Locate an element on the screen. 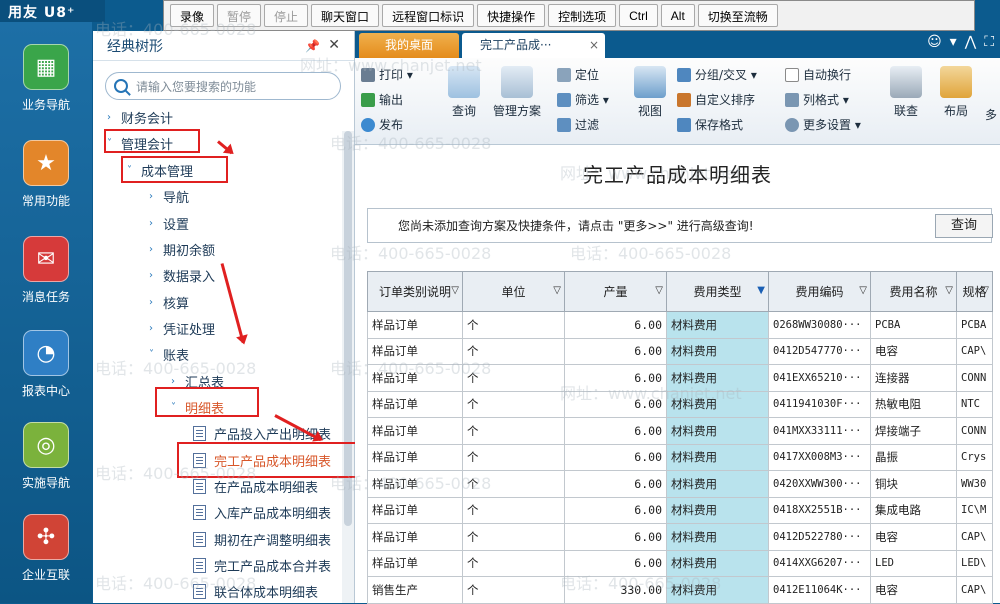 Image resolution: width=1000 pixels, height=604 pixels. chat-window-button: 聊天窗口 is located at coordinates (345, 15).